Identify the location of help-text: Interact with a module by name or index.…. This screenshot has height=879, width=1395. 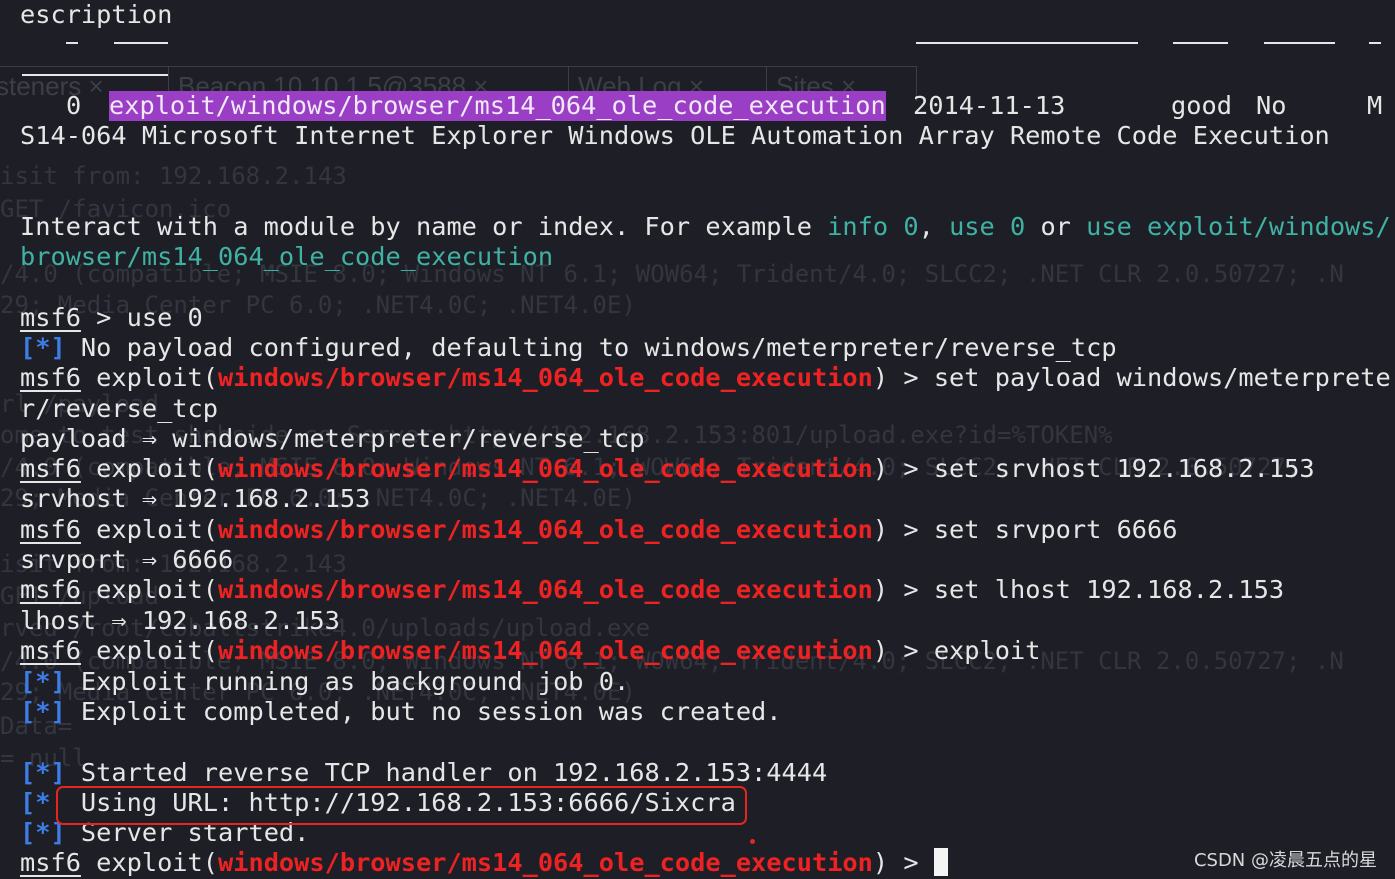
(705, 226).